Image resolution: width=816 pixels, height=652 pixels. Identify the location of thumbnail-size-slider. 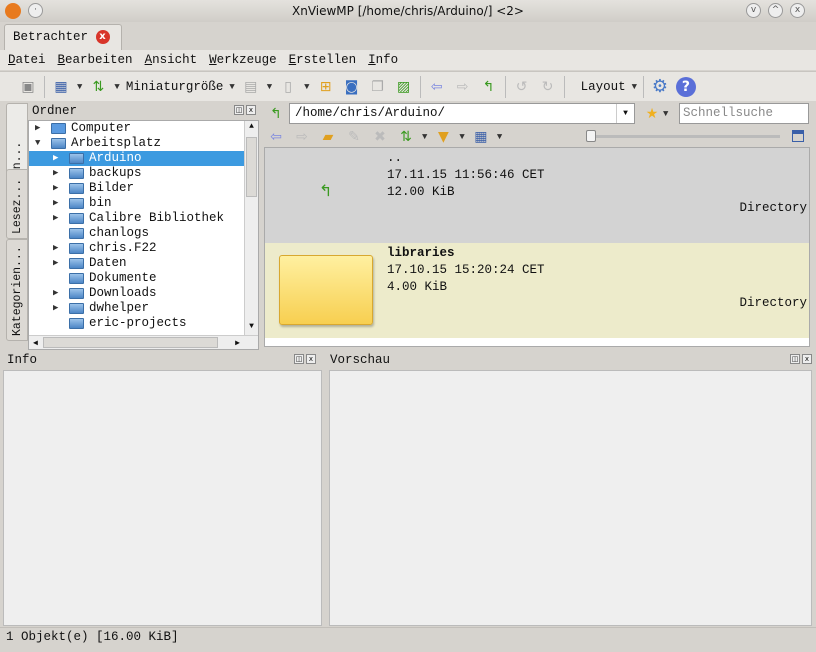
(683, 136).